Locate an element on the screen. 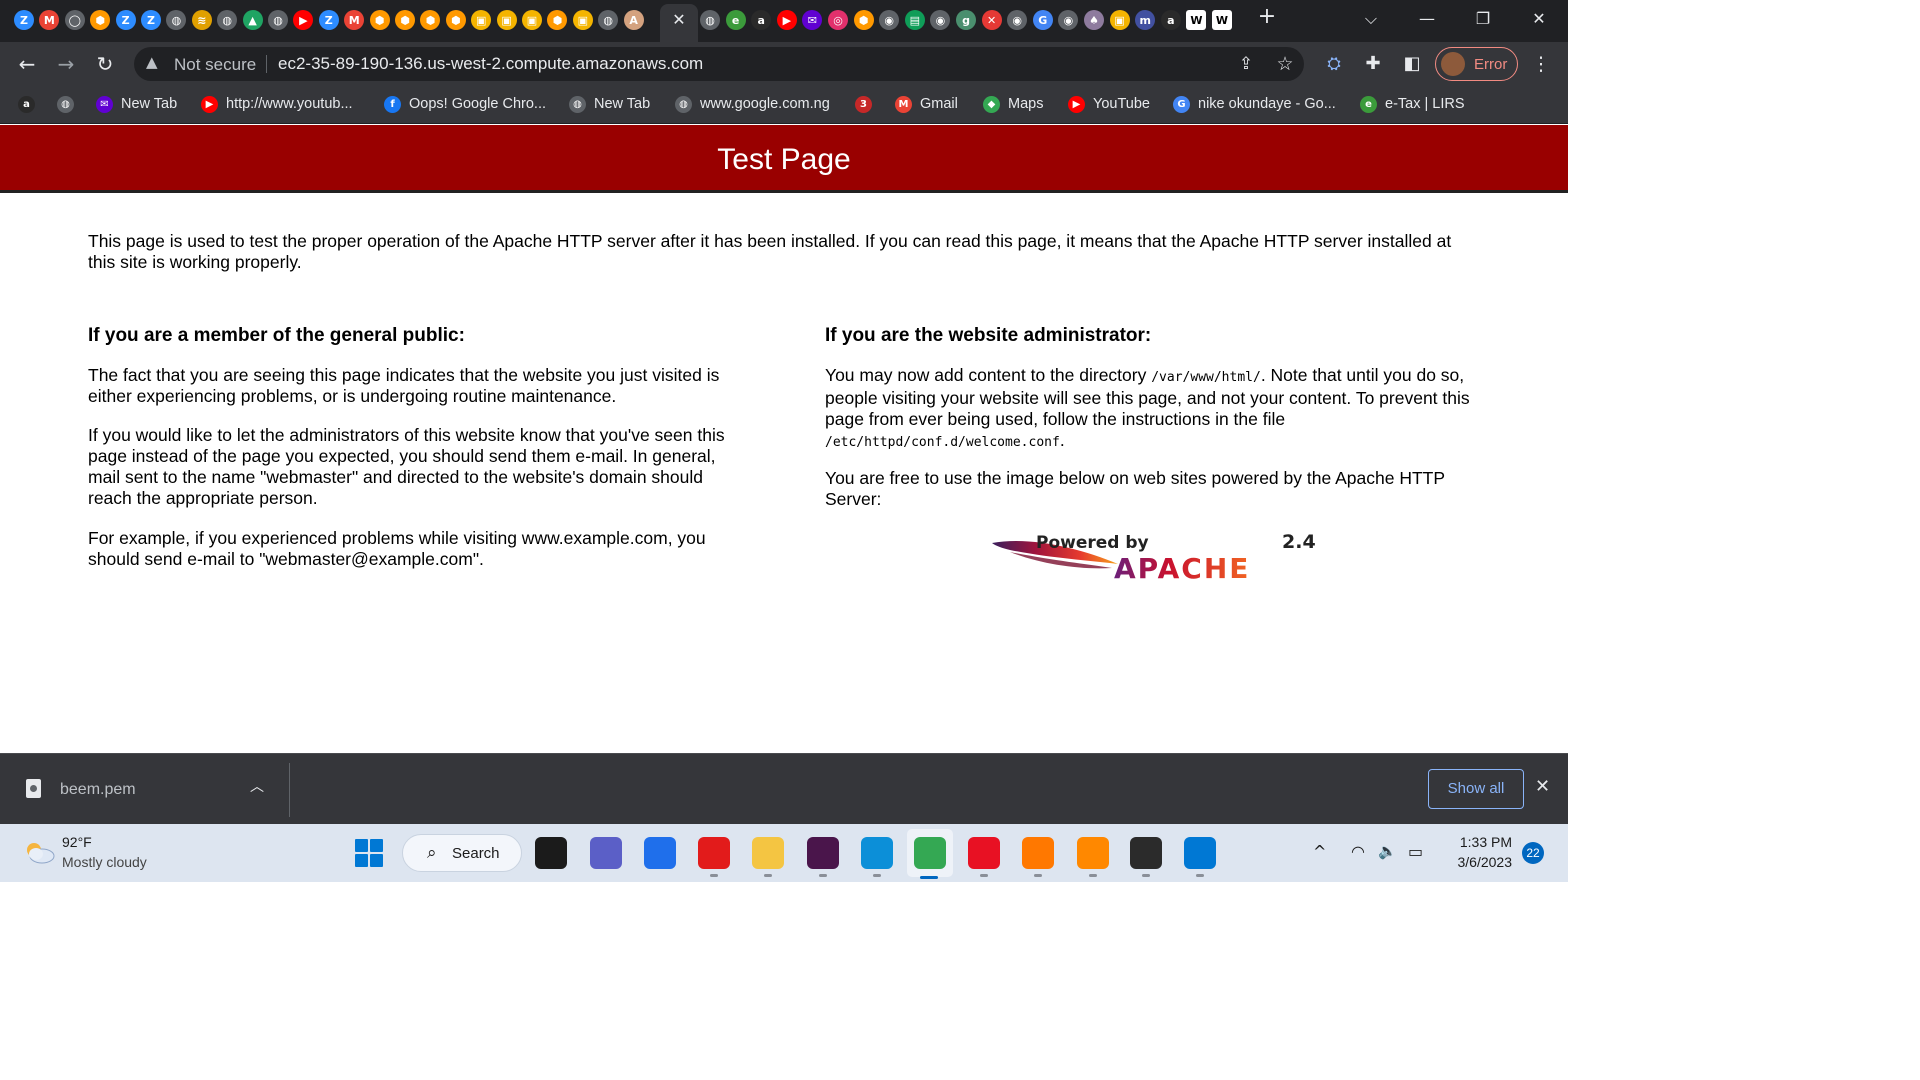 The height and width of the screenshot is (1080, 1920). bookmark-item: ◍ is located at coordinates (65, 104).